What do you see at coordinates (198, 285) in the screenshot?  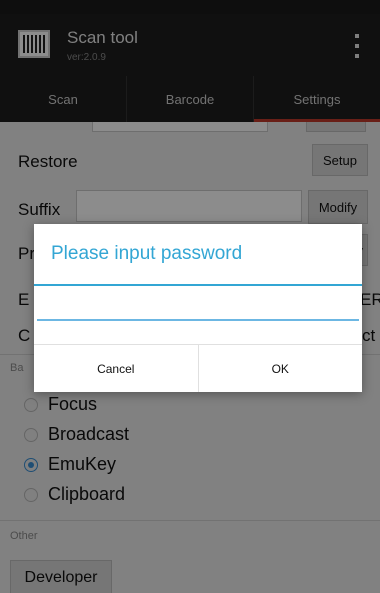 I see `dialog-title-divider` at bounding box center [198, 285].